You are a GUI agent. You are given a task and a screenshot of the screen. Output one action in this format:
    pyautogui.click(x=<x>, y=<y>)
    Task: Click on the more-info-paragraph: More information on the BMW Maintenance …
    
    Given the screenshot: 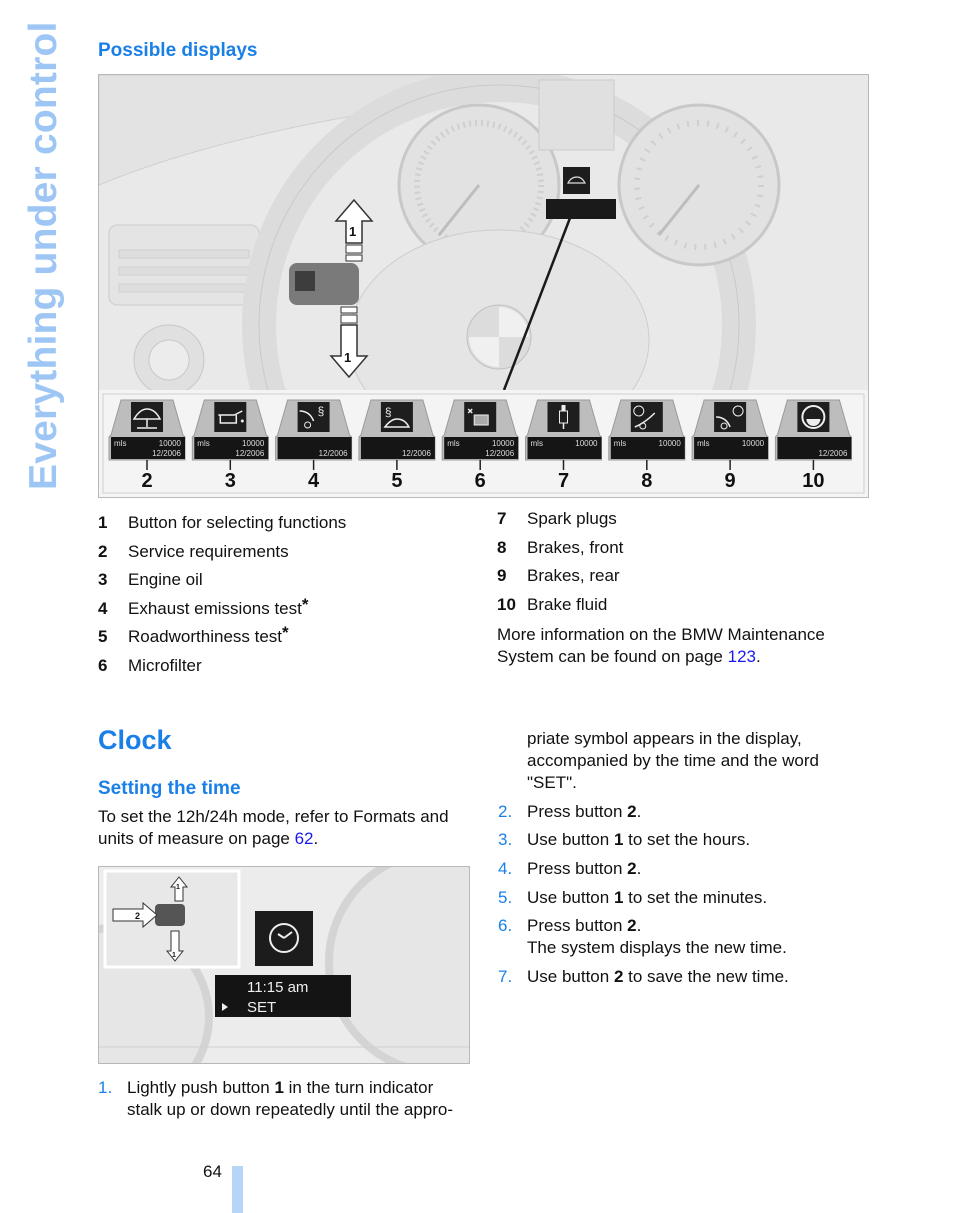 What is the action you would take?
    pyautogui.click(x=661, y=646)
    